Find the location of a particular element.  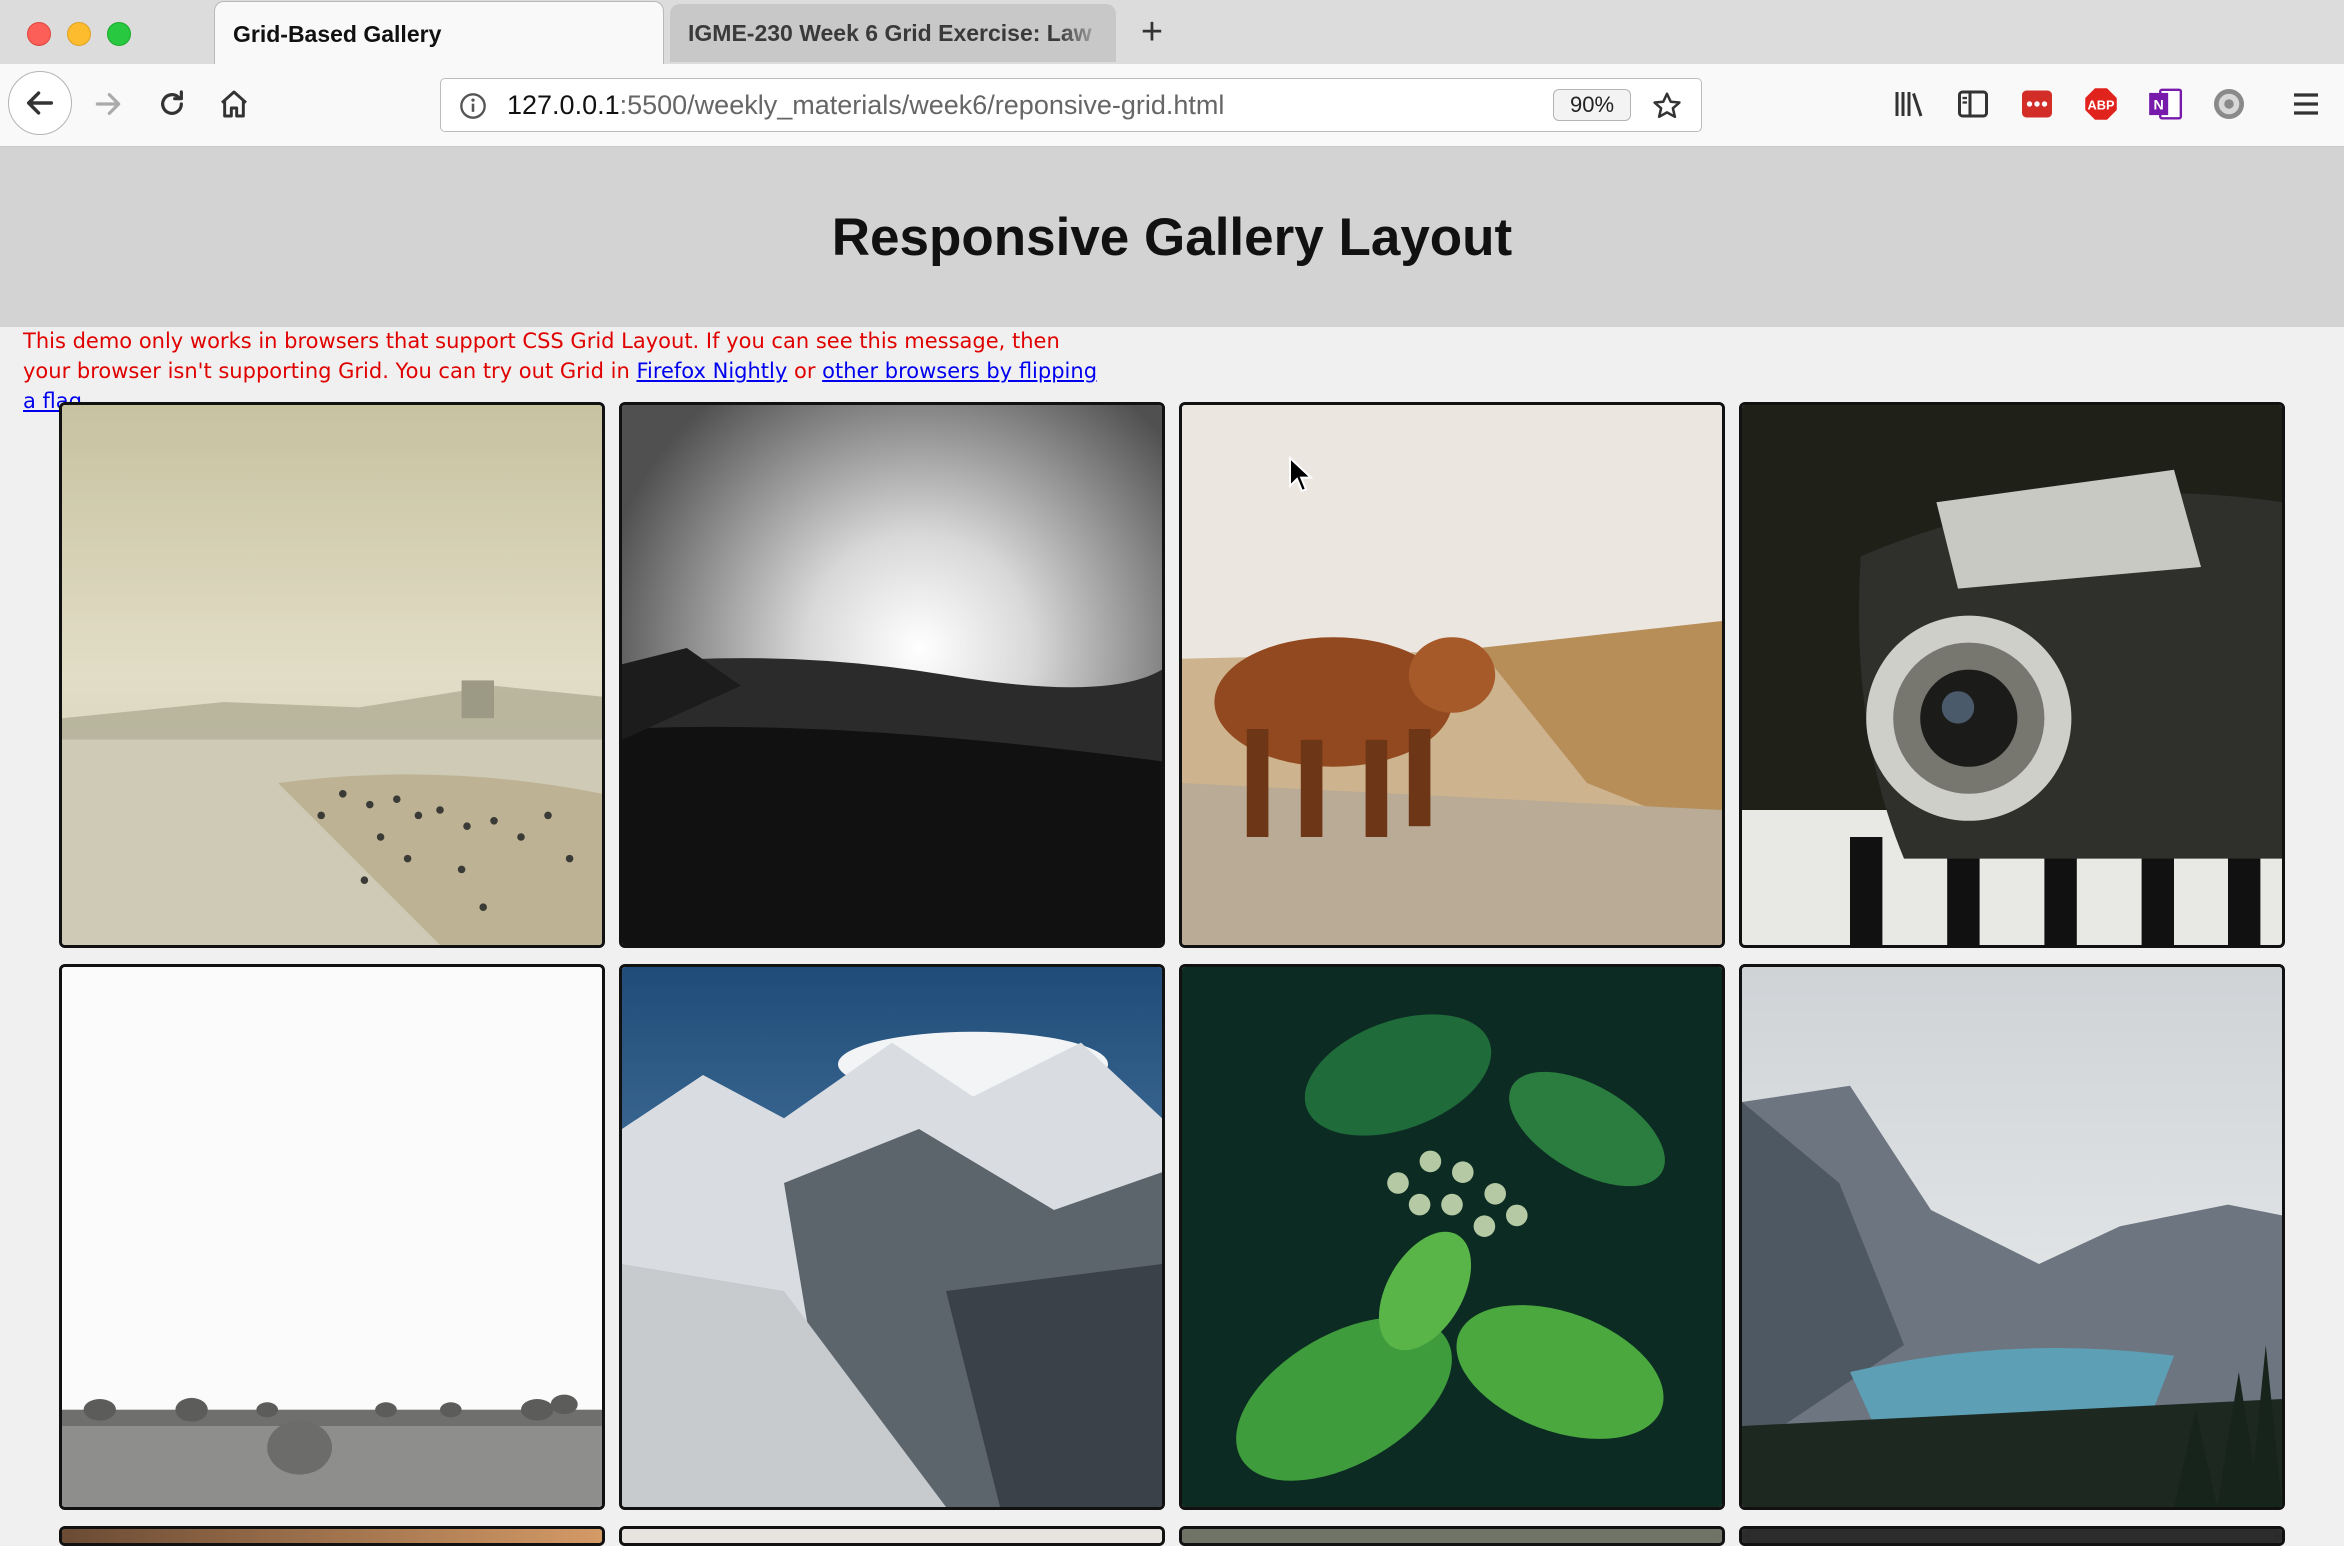

library-icon is located at coordinates (1909, 104).